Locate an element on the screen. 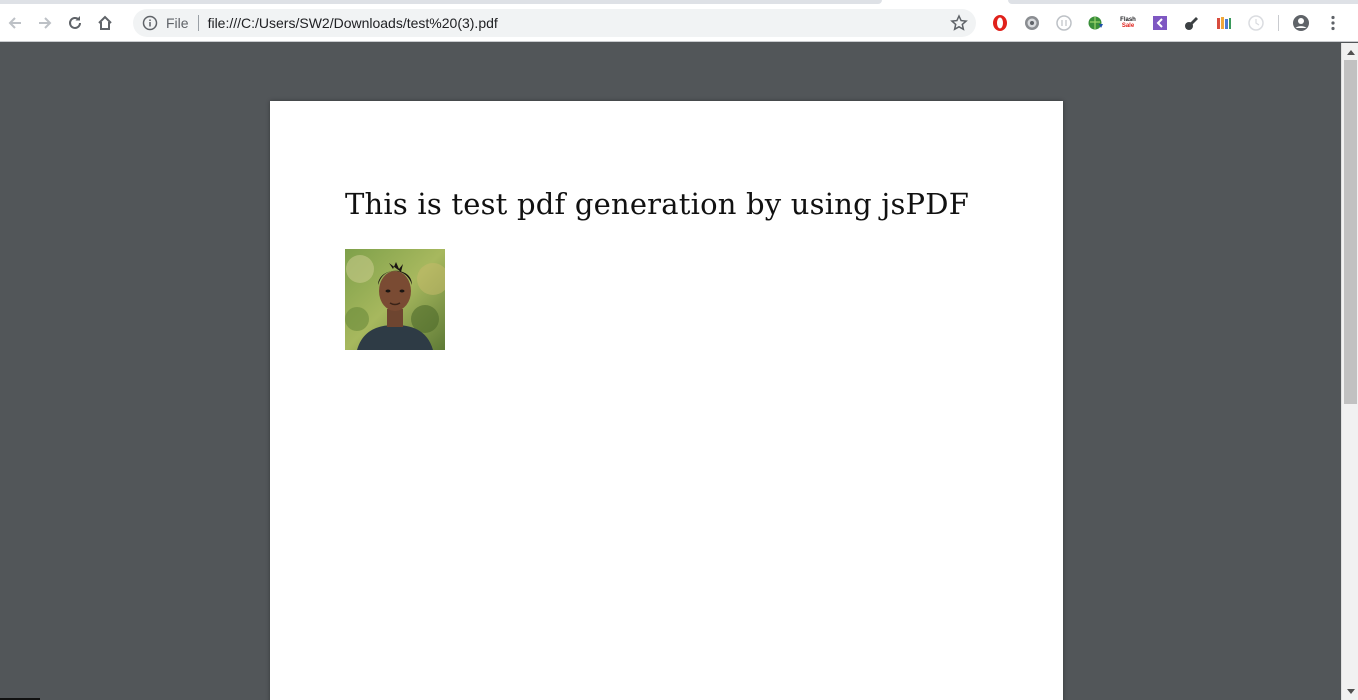 Image resolution: width=1358 pixels, height=700 pixels. flash-sale-icon: Flash Sale is located at coordinates (1128, 23).